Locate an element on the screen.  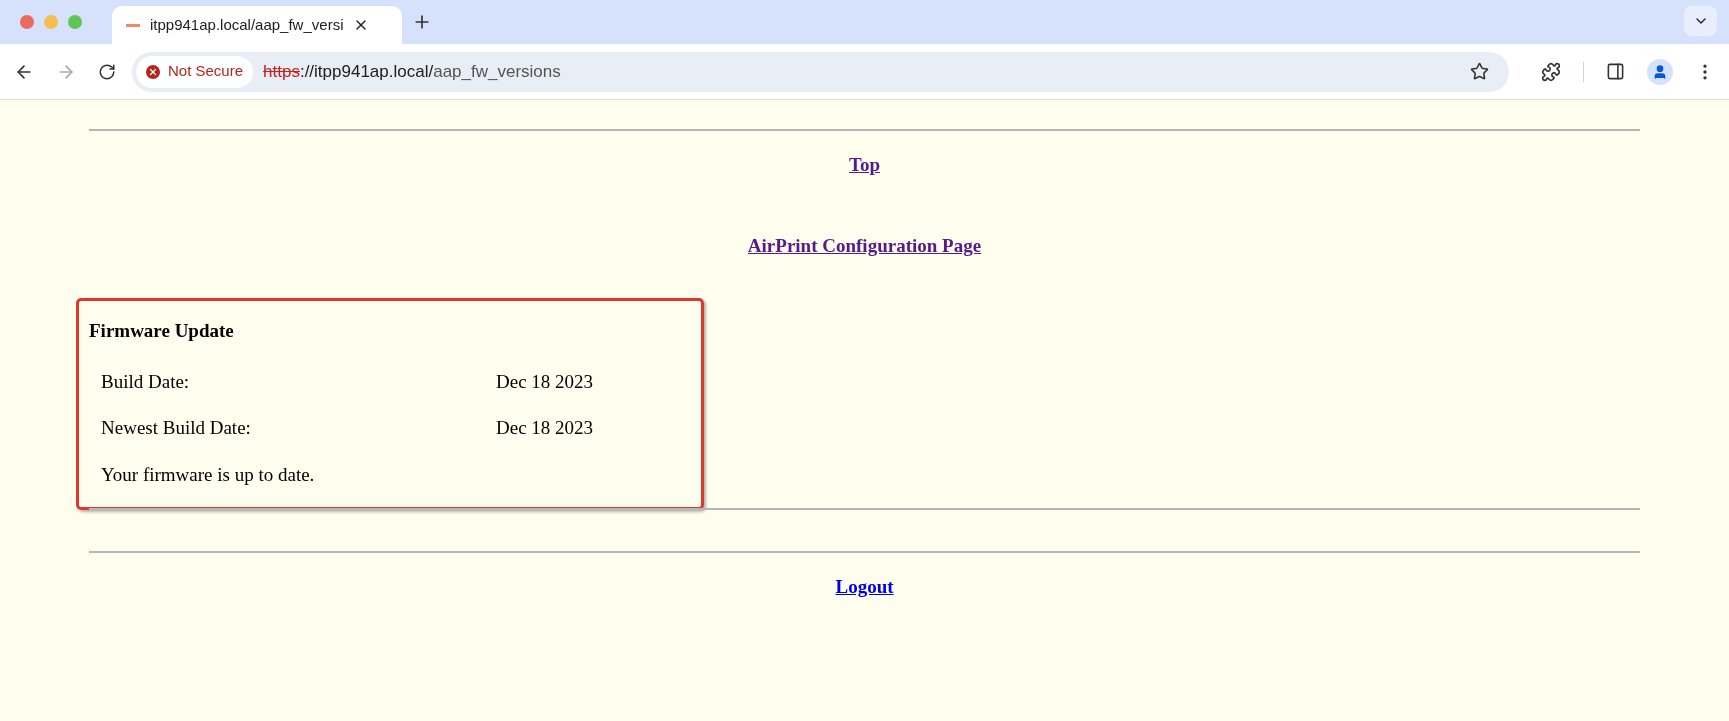
airprint-configuration-link: AirPrint Configuration Page is located at coordinates (864, 245).